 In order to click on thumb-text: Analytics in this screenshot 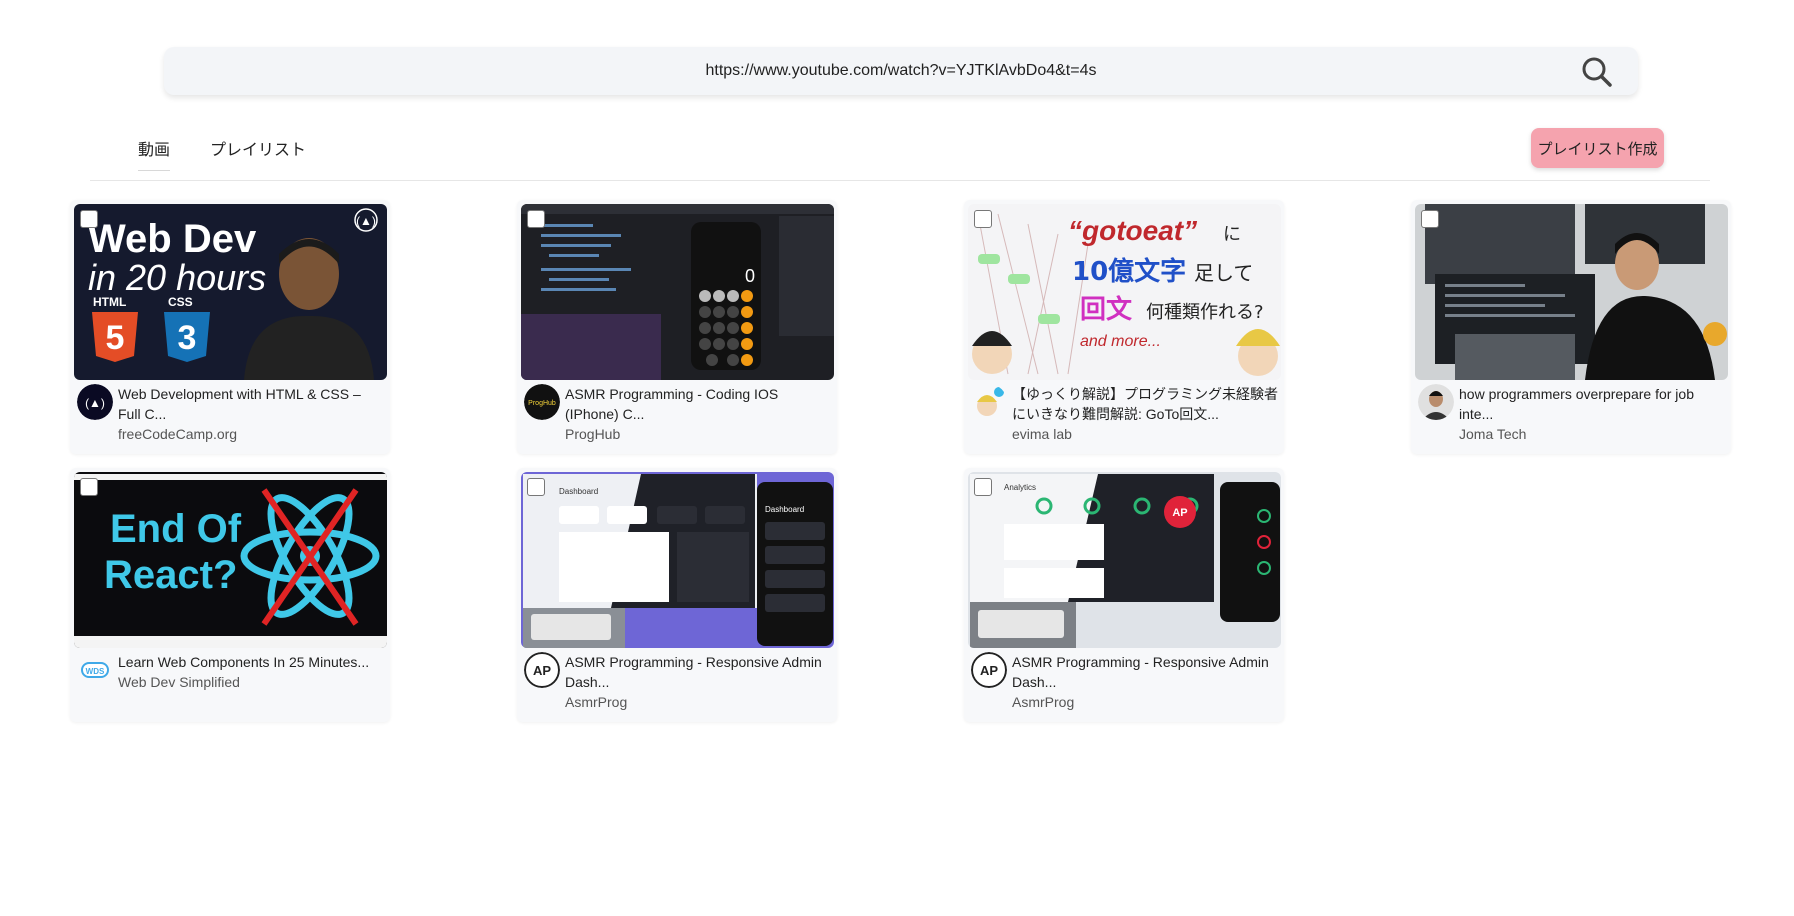, I will do `click(1020, 487)`.